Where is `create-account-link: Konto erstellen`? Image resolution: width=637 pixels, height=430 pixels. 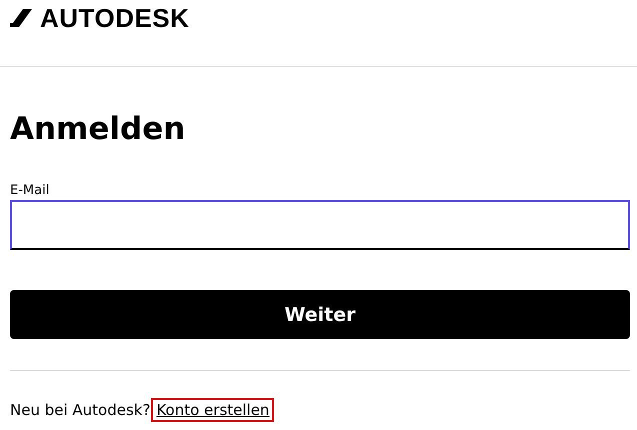
create-account-link: Konto erstellen is located at coordinates (212, 410).